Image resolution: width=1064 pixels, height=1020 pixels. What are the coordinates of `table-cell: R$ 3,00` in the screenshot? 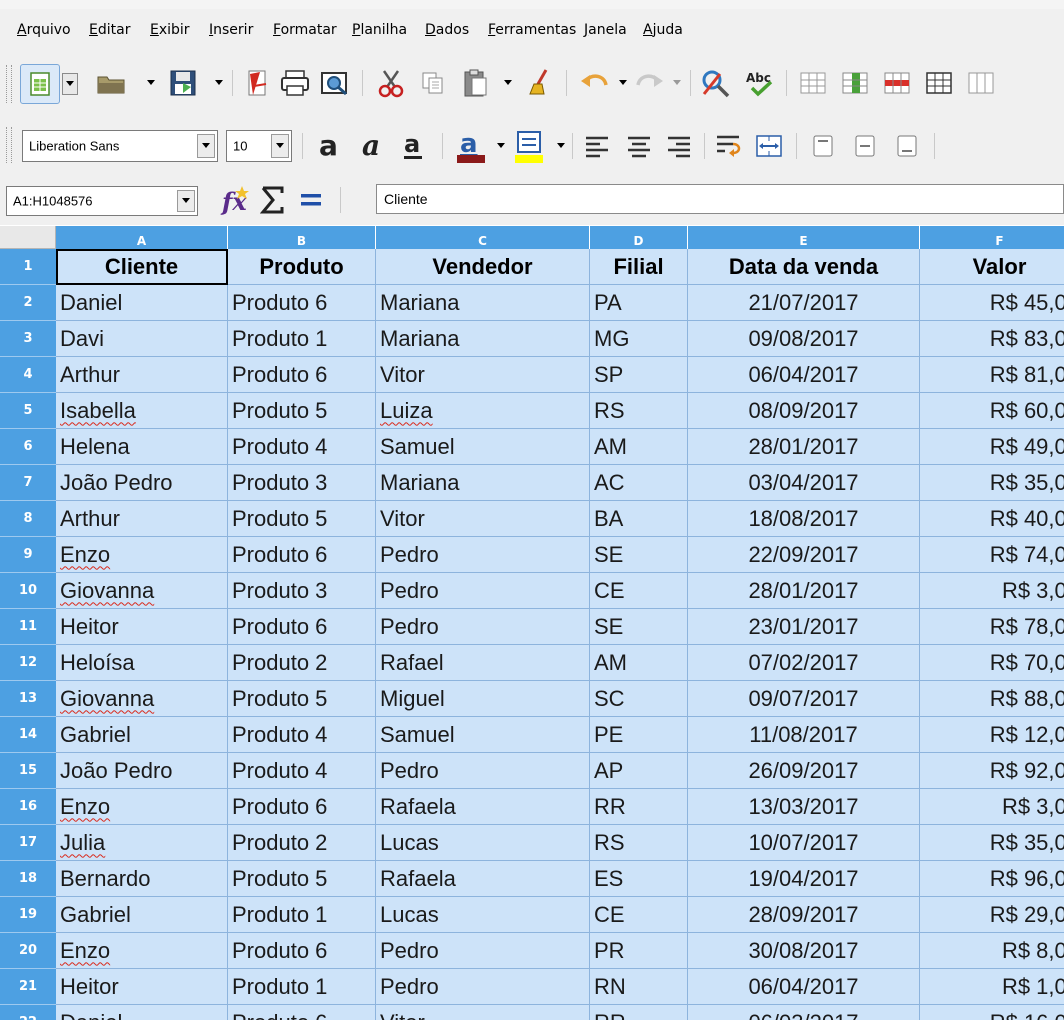 It's located at (992, 591).